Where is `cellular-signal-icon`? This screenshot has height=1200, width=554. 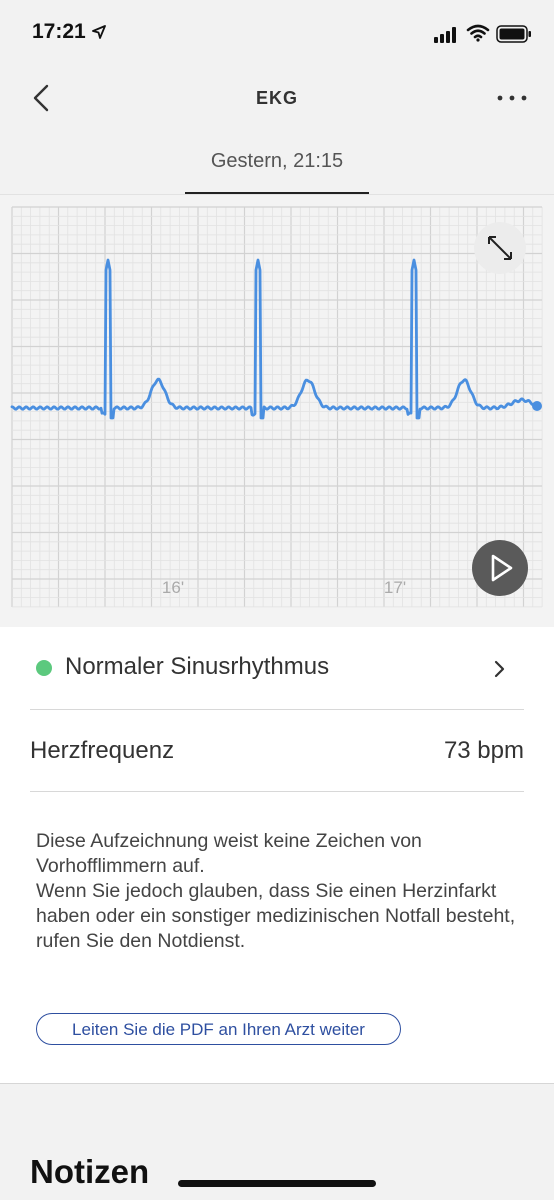 cellular-signal-icon is located at coordinates (445, 35).